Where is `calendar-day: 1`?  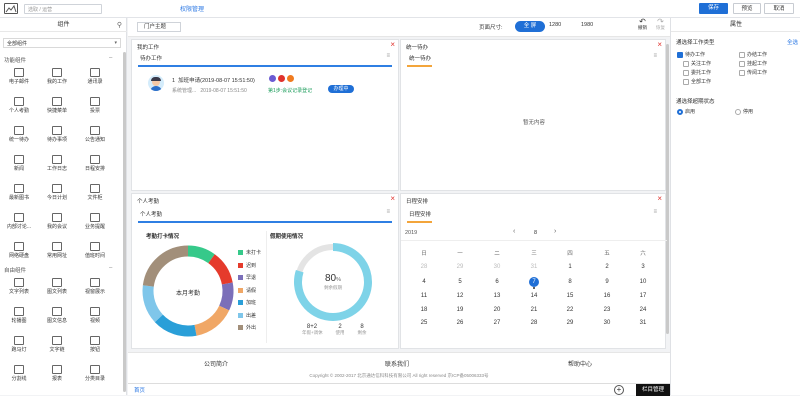
calendar-day: 1 is located at coordinates (570, 267).